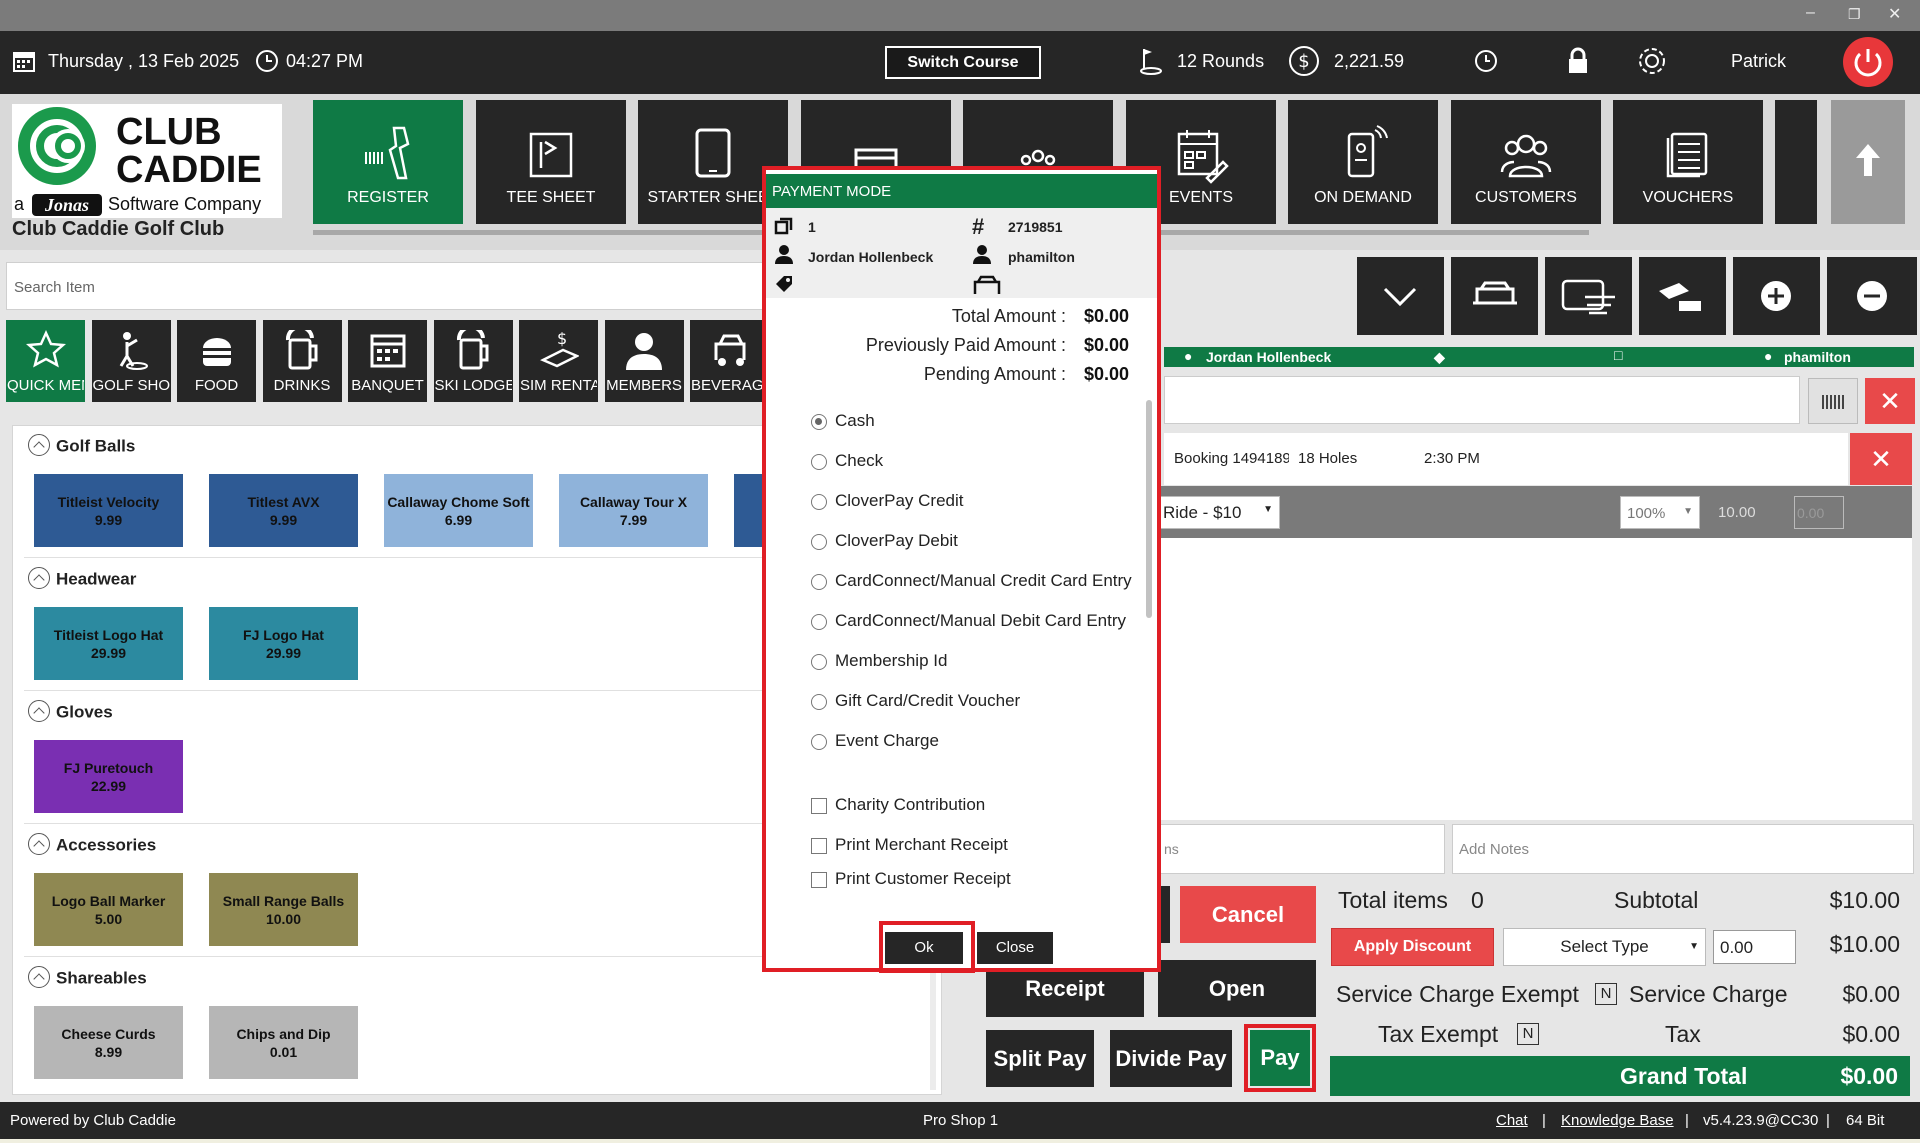  Describe the element at coordinates (1890, 401) in the screenshot. I see `clear-barcode-button: ✕` at that location.